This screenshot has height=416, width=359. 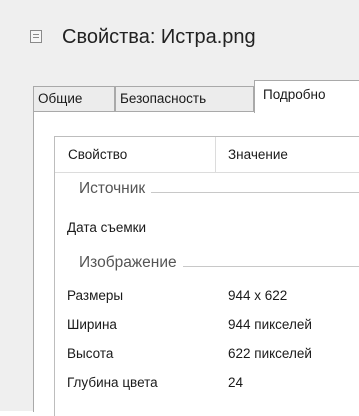 I want to click on window-title: Свойства: Истра.png, so click(x=159, y=37).